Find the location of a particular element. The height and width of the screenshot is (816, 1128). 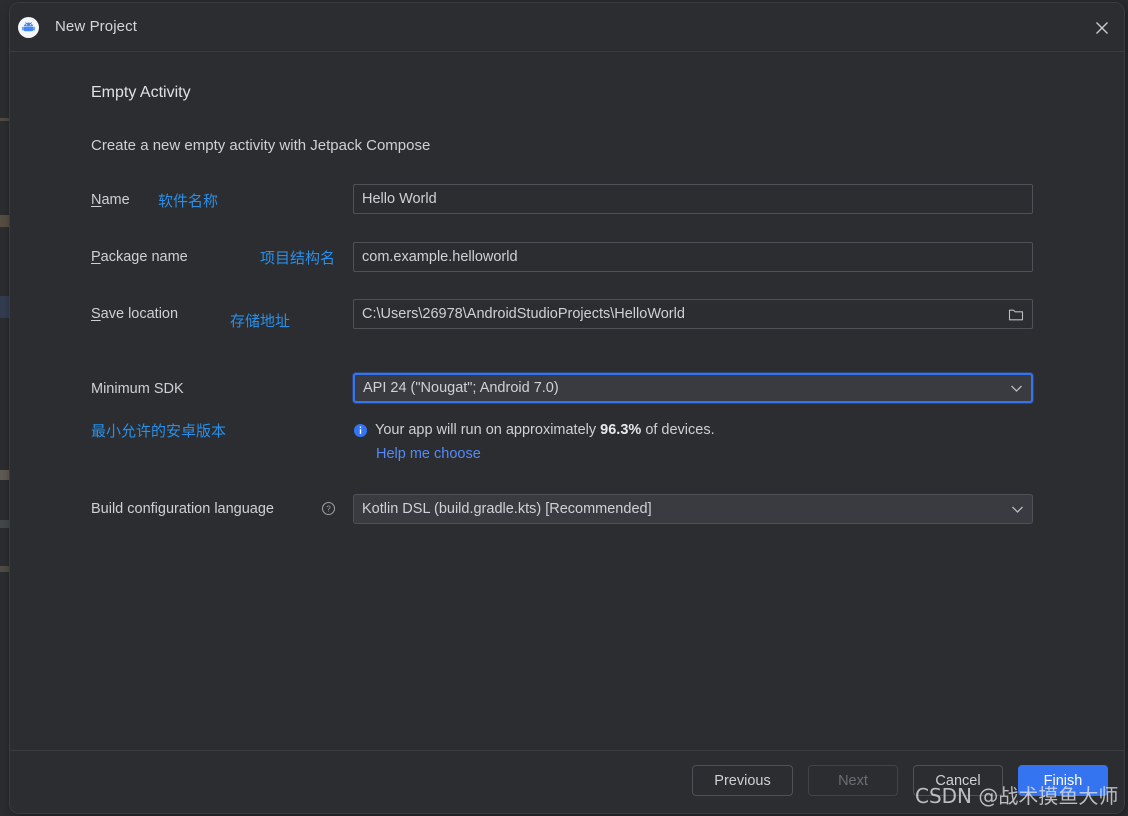

device-coverage-text-after: of devices. is located at coordinates (680, 430).